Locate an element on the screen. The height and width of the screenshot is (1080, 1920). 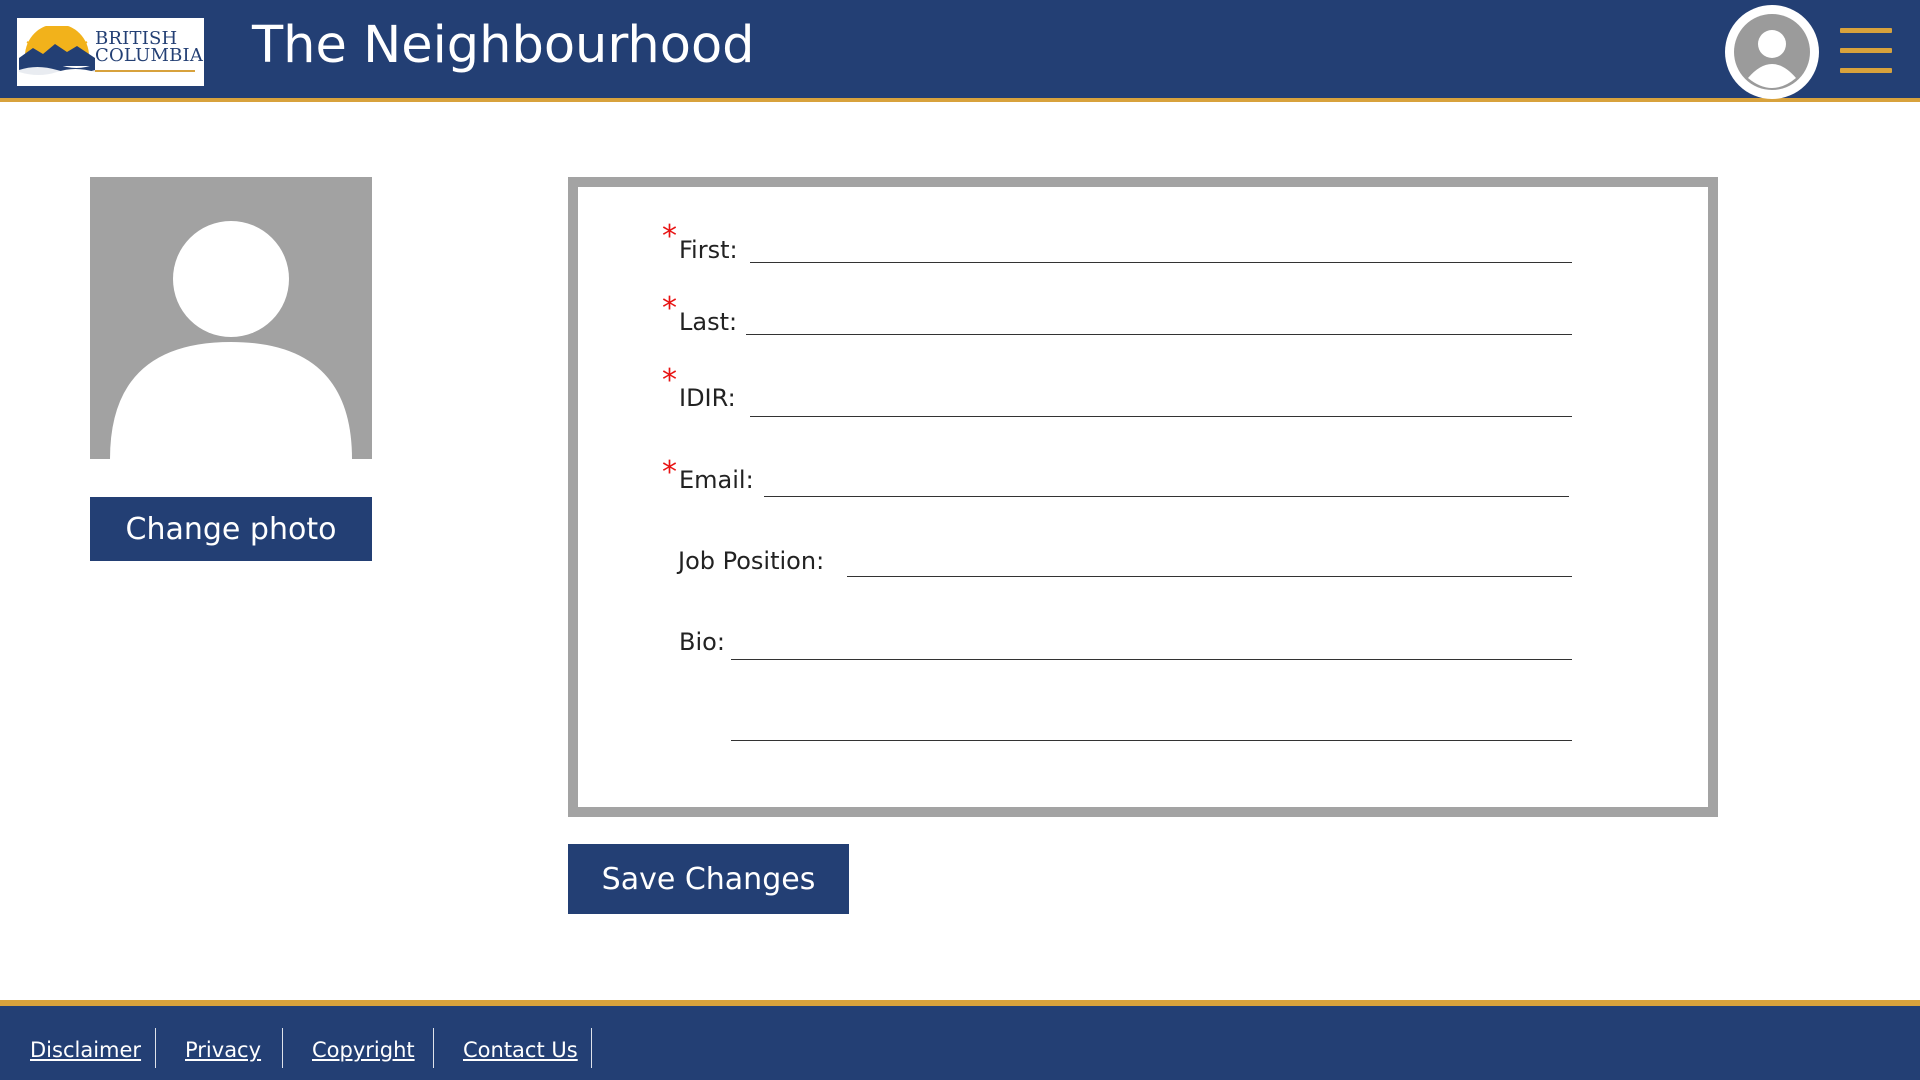
first-input is located at coordinates (1161, 262).